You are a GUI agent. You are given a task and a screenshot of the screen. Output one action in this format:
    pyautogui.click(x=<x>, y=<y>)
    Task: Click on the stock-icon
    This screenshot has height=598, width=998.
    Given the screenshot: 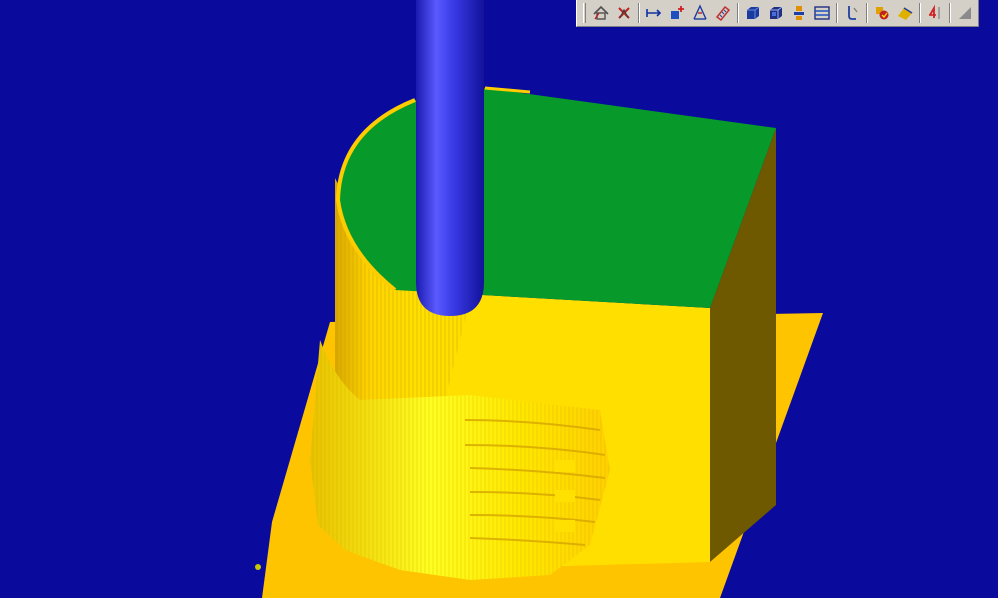 What is the action you would take?
    pyautogui.click(x=799, y=13)
    